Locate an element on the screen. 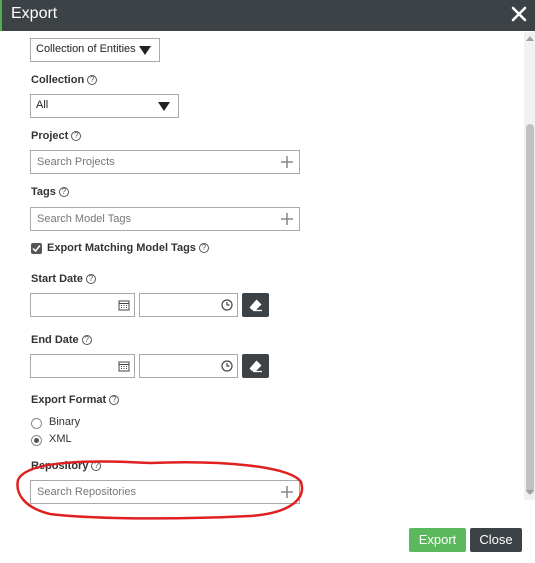  collection-select: All is located at coordinates (104, 106).